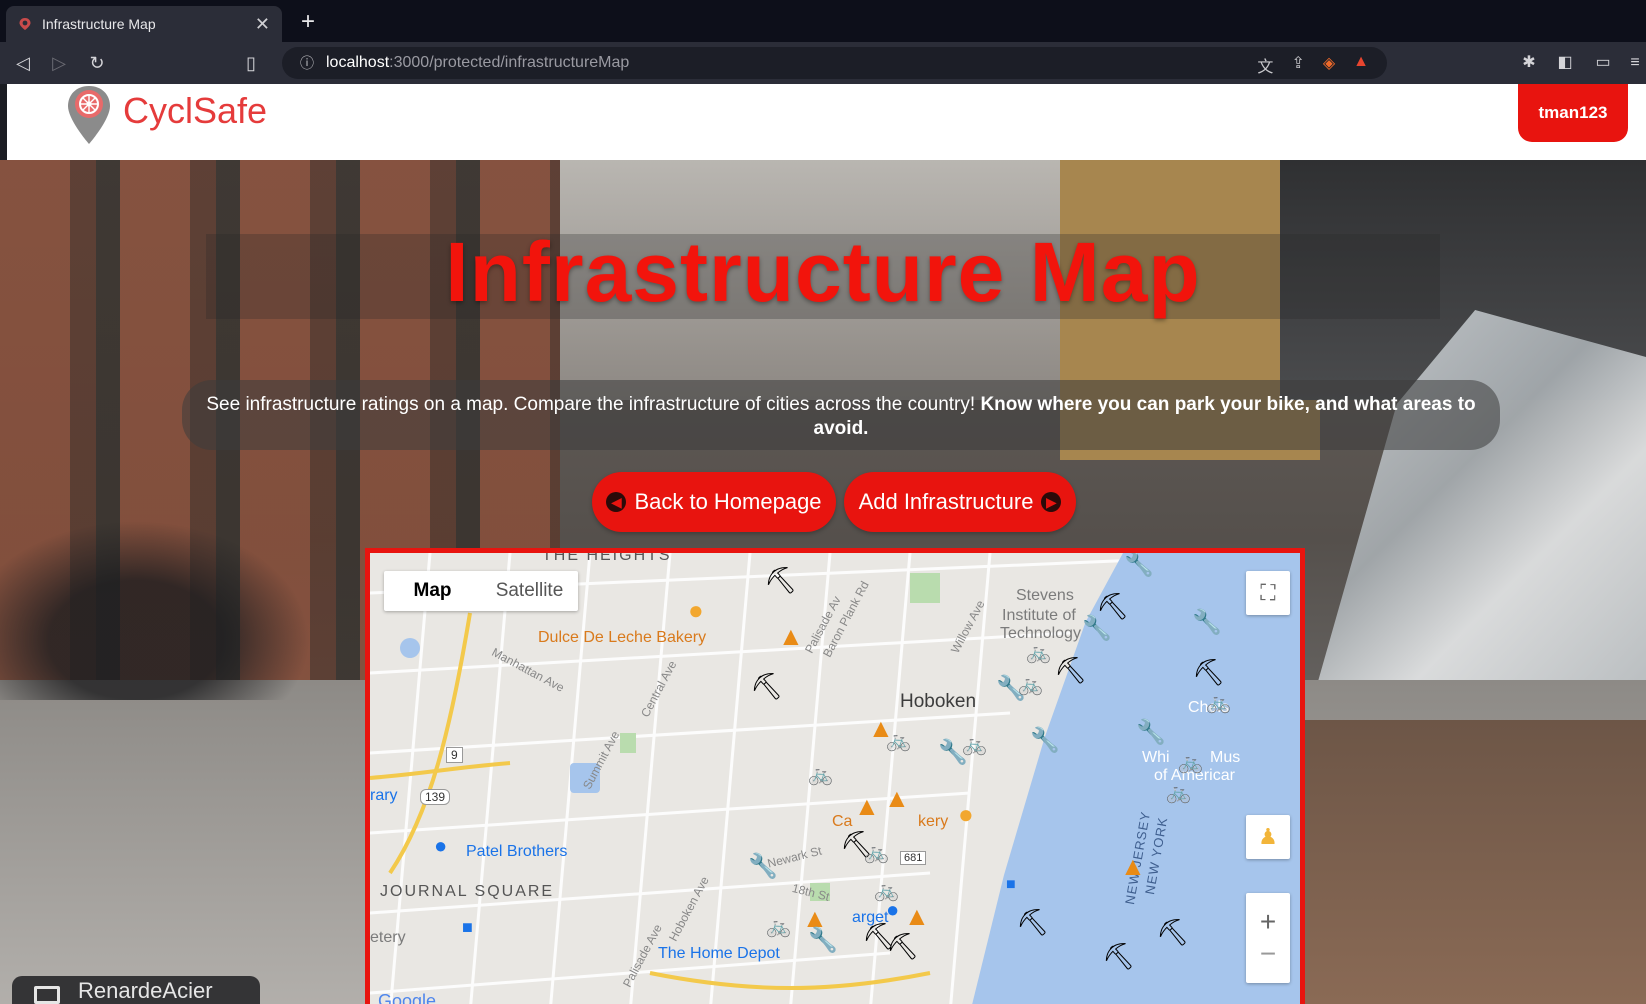 This screenshot has height=1004, width=1646. Describe the element at coordinates (1361, 65) in the screenshot. I see `brave-rewards-icon: ▲` at that location.